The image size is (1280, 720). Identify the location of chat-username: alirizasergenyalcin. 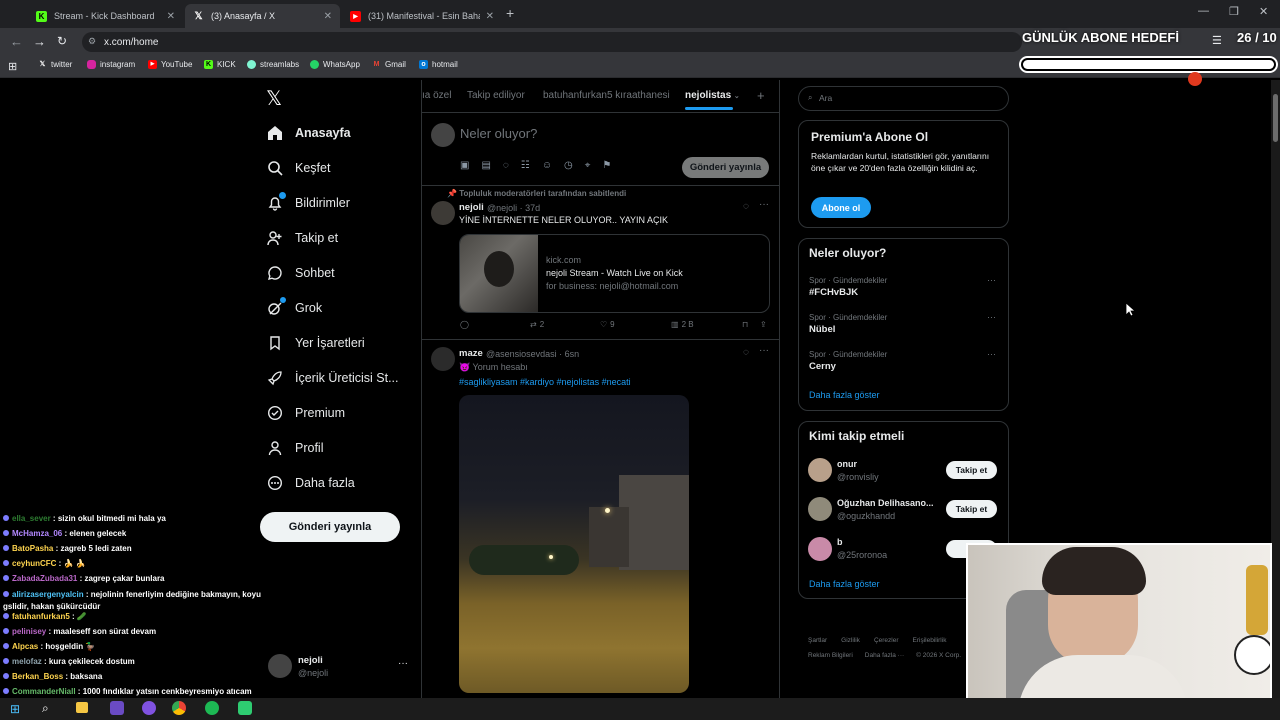
(48, 594).